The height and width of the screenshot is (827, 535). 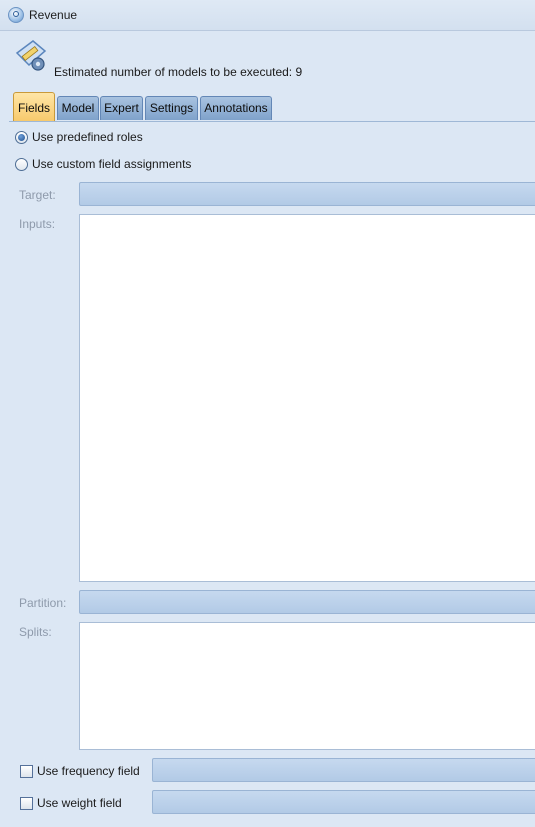 What do you see at coordinates (307, 194) in the screenshot?
I see `target-field` at bounding box center [307, 194].